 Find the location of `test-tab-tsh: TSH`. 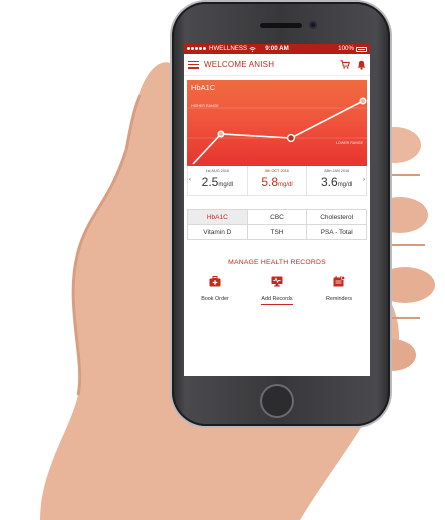

test-tab-tsh: TSH is located at coordinates (277, 232).